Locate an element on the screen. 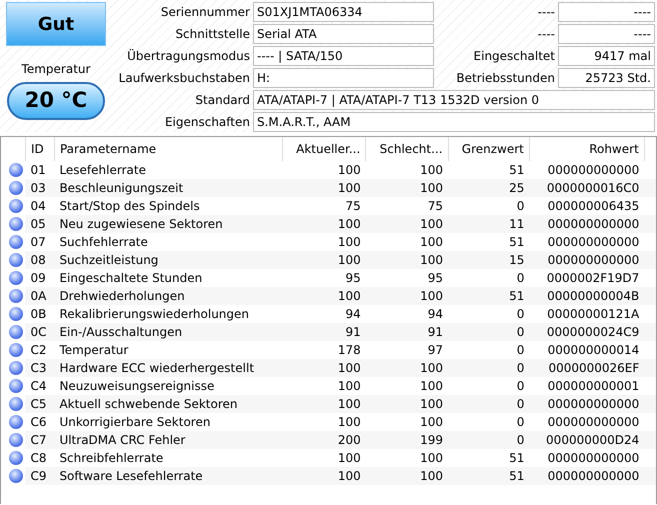 This screenshot has width=657, height=505. table-cell: Software Lesefehlerrate is located at coordinates (168, 476).